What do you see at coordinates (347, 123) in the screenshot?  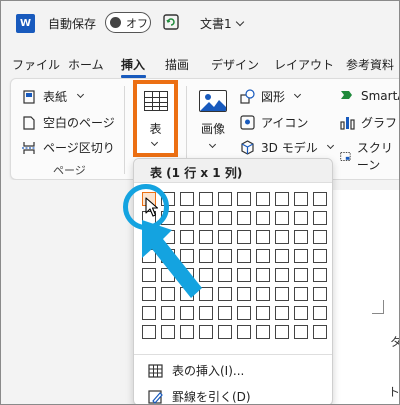 I see `chart-icon` at bounding box center [347, 123].